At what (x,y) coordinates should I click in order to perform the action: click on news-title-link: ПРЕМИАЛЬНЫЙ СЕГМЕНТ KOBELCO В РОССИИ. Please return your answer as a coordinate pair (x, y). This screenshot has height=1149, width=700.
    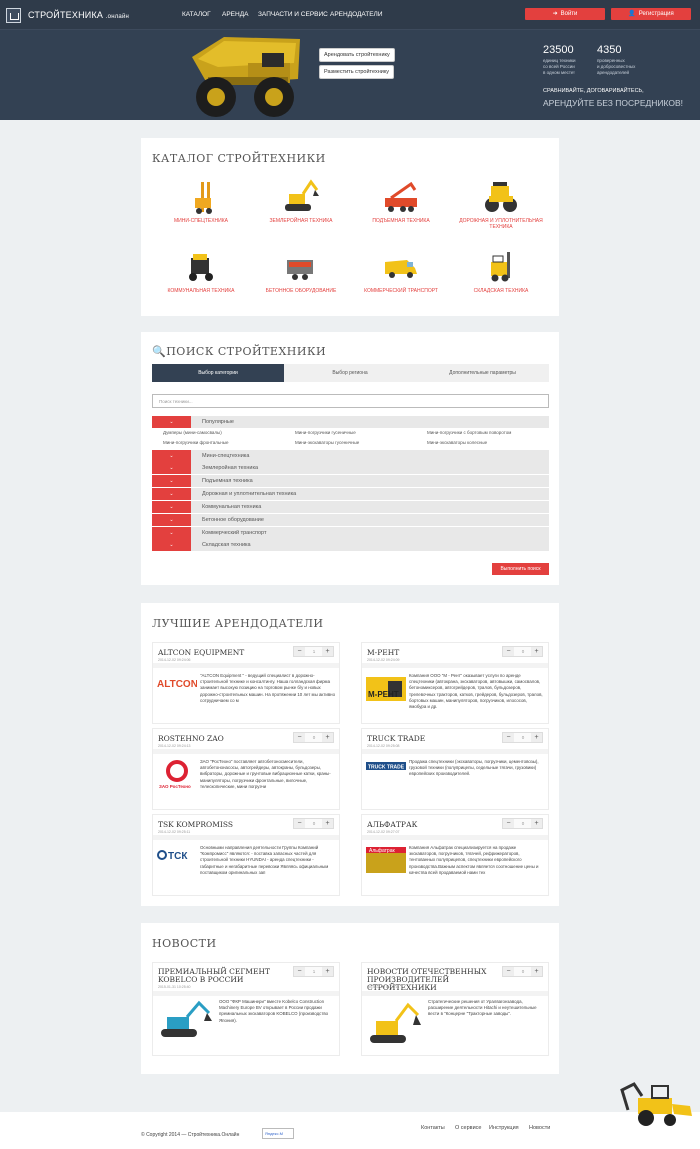
    Looking at the image, I should click on (228, 976).